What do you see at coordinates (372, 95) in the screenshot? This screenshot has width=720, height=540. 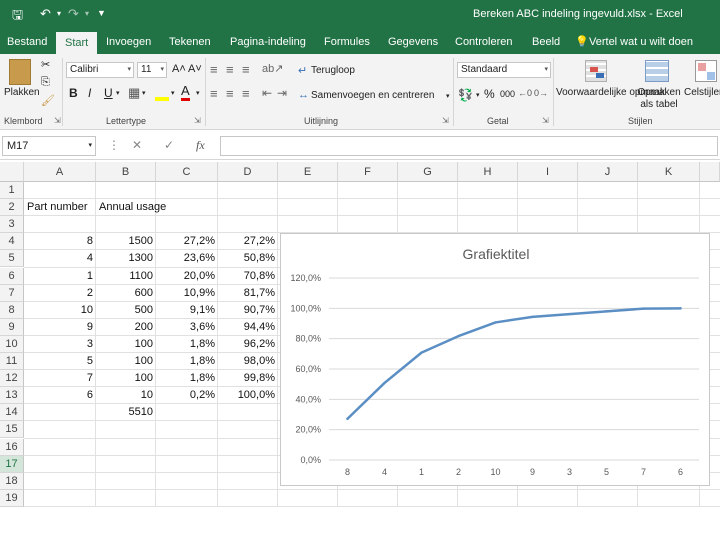 I see `merge-center-button: Samenvoegen en centreren` at bounding box center [372, 95].